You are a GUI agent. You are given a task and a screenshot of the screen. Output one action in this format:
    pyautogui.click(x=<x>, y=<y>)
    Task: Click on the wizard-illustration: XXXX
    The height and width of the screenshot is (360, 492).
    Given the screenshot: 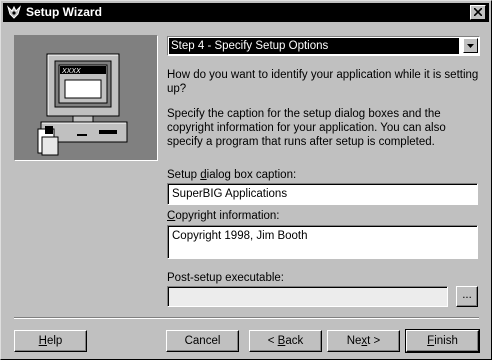 What is the action you would take?
    pyautogui.click(x=86, y=98)
    